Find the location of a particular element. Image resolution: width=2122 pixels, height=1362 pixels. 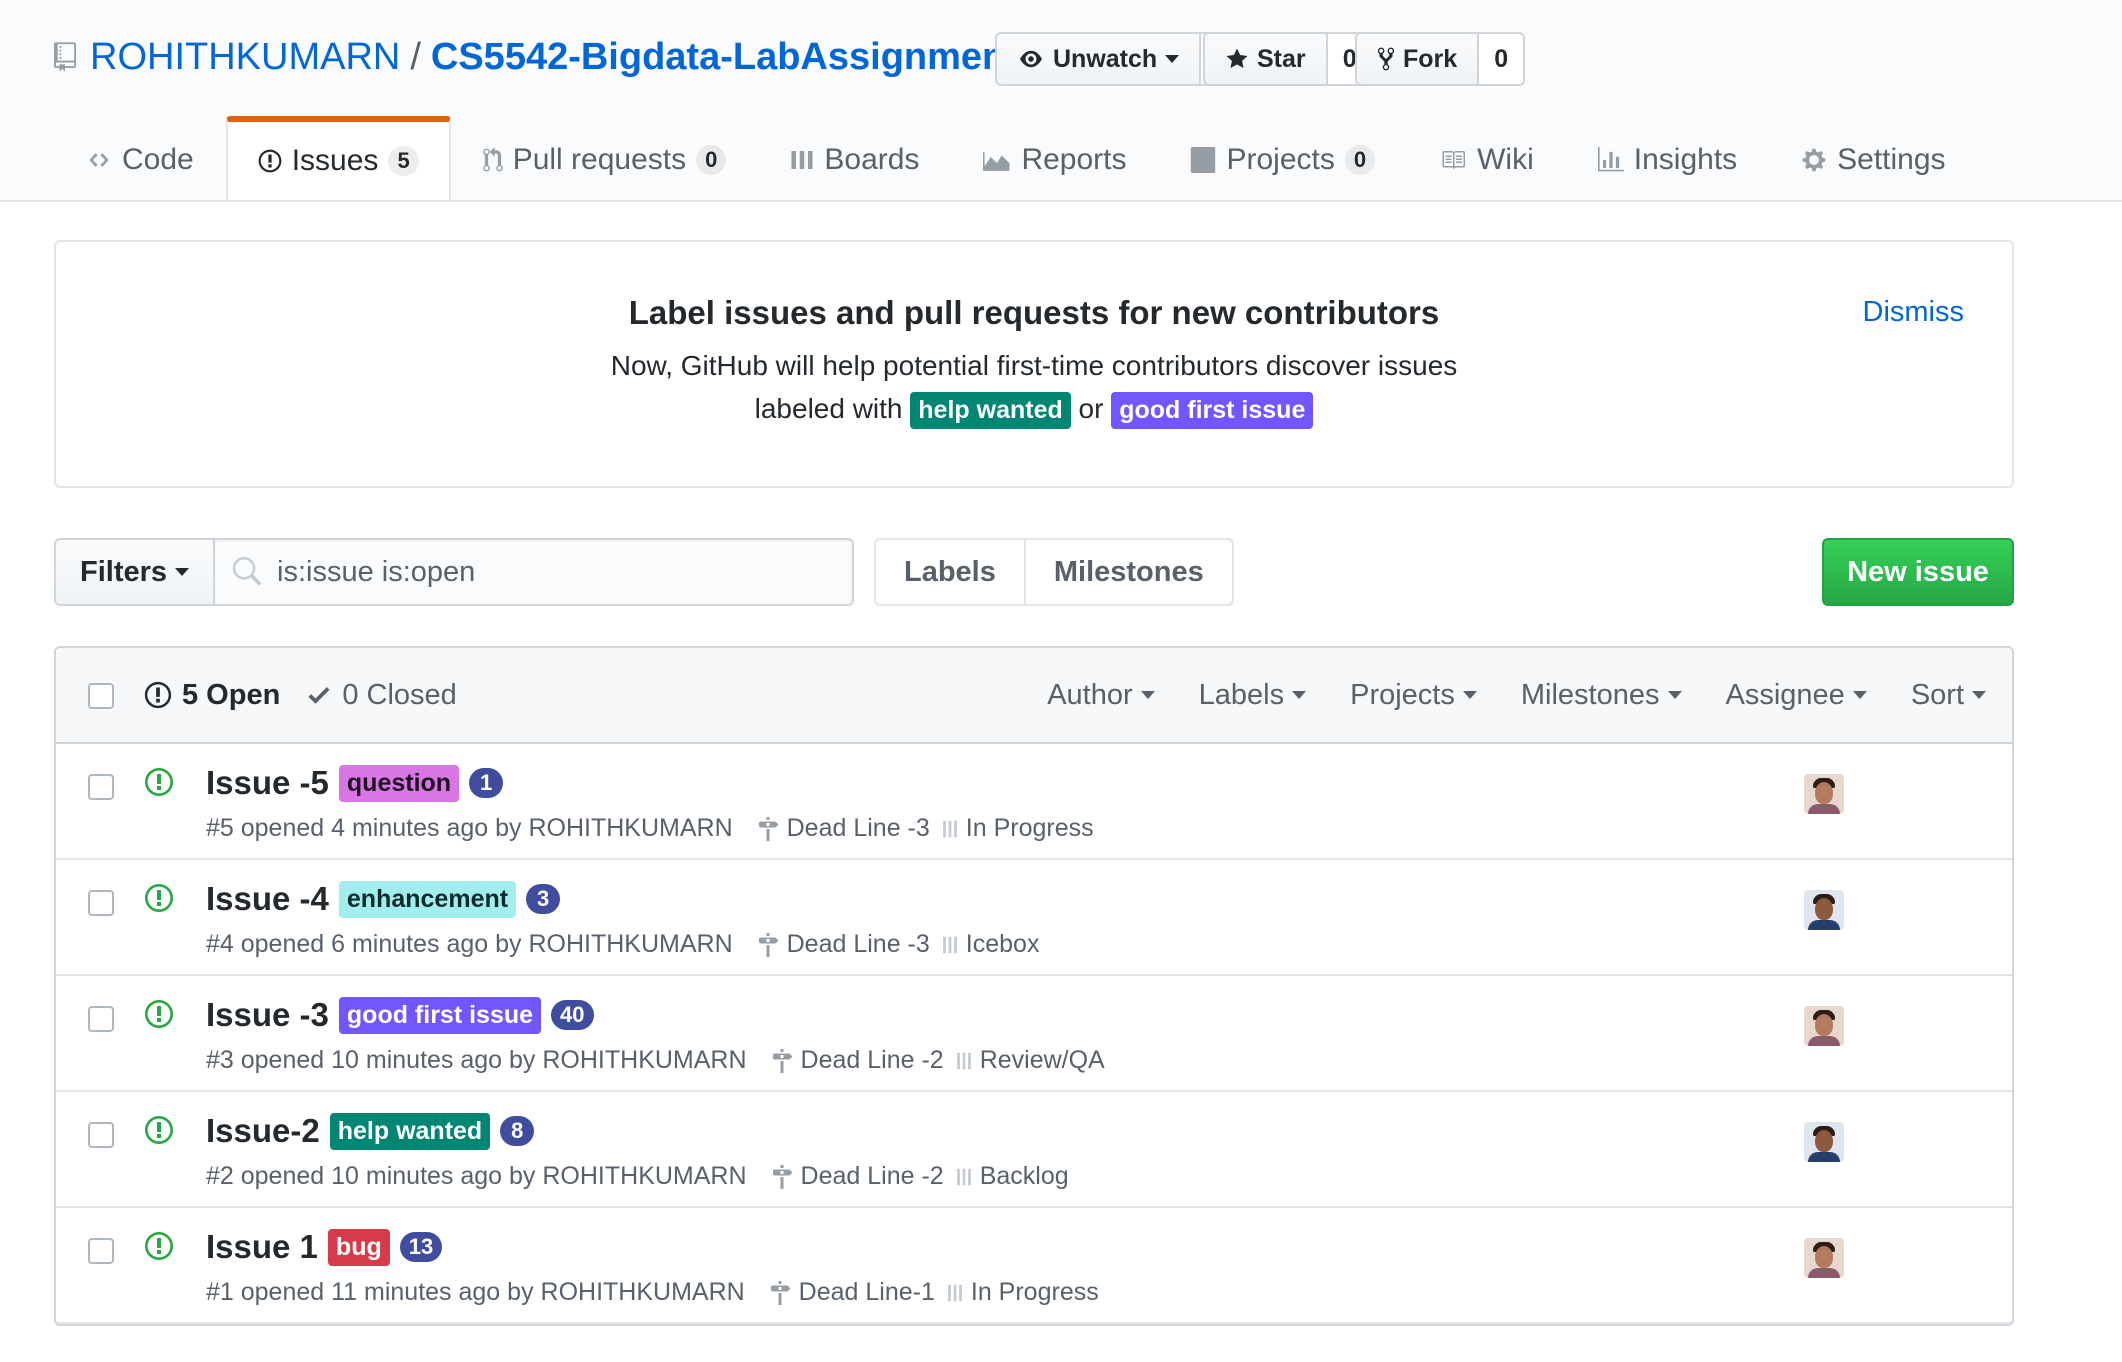

open-issues-link: 5 Open is located at coordinates (212, 695).